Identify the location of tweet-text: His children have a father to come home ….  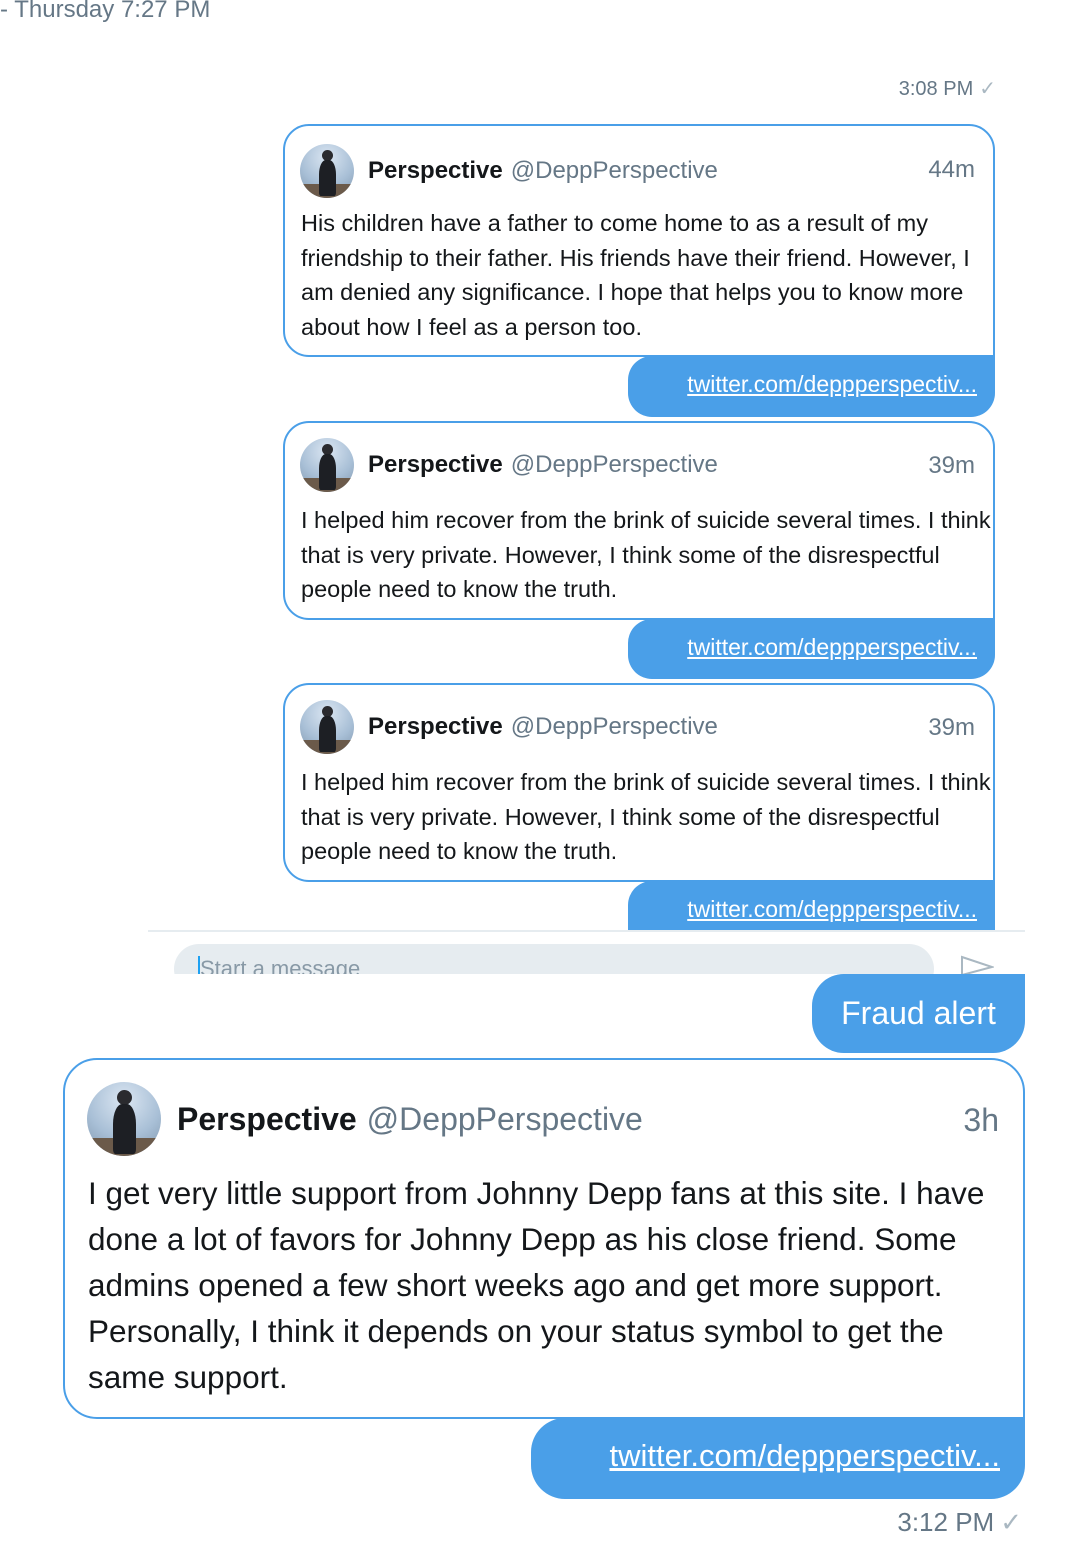
(635, 275).